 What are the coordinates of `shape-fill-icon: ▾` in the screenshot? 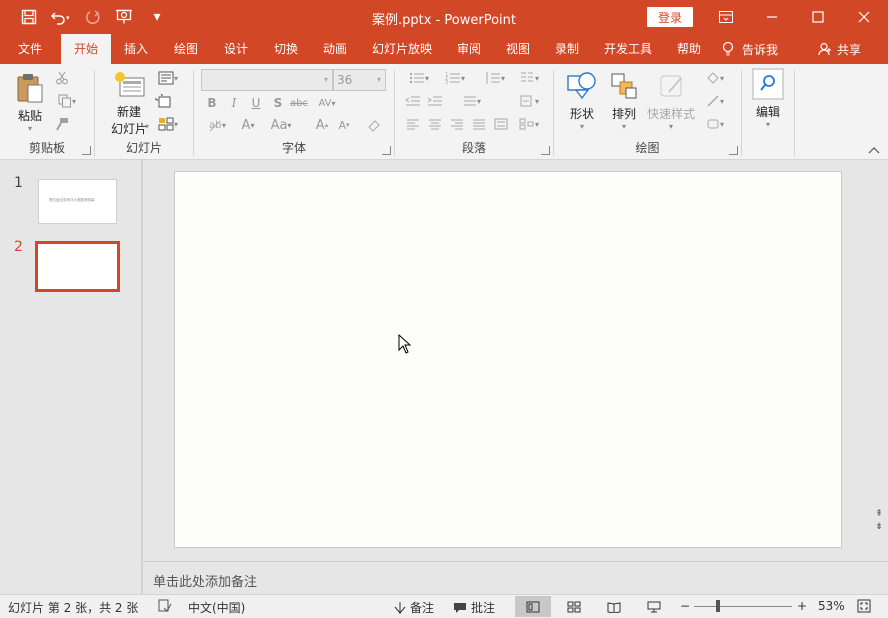 It's located at (715, 78).